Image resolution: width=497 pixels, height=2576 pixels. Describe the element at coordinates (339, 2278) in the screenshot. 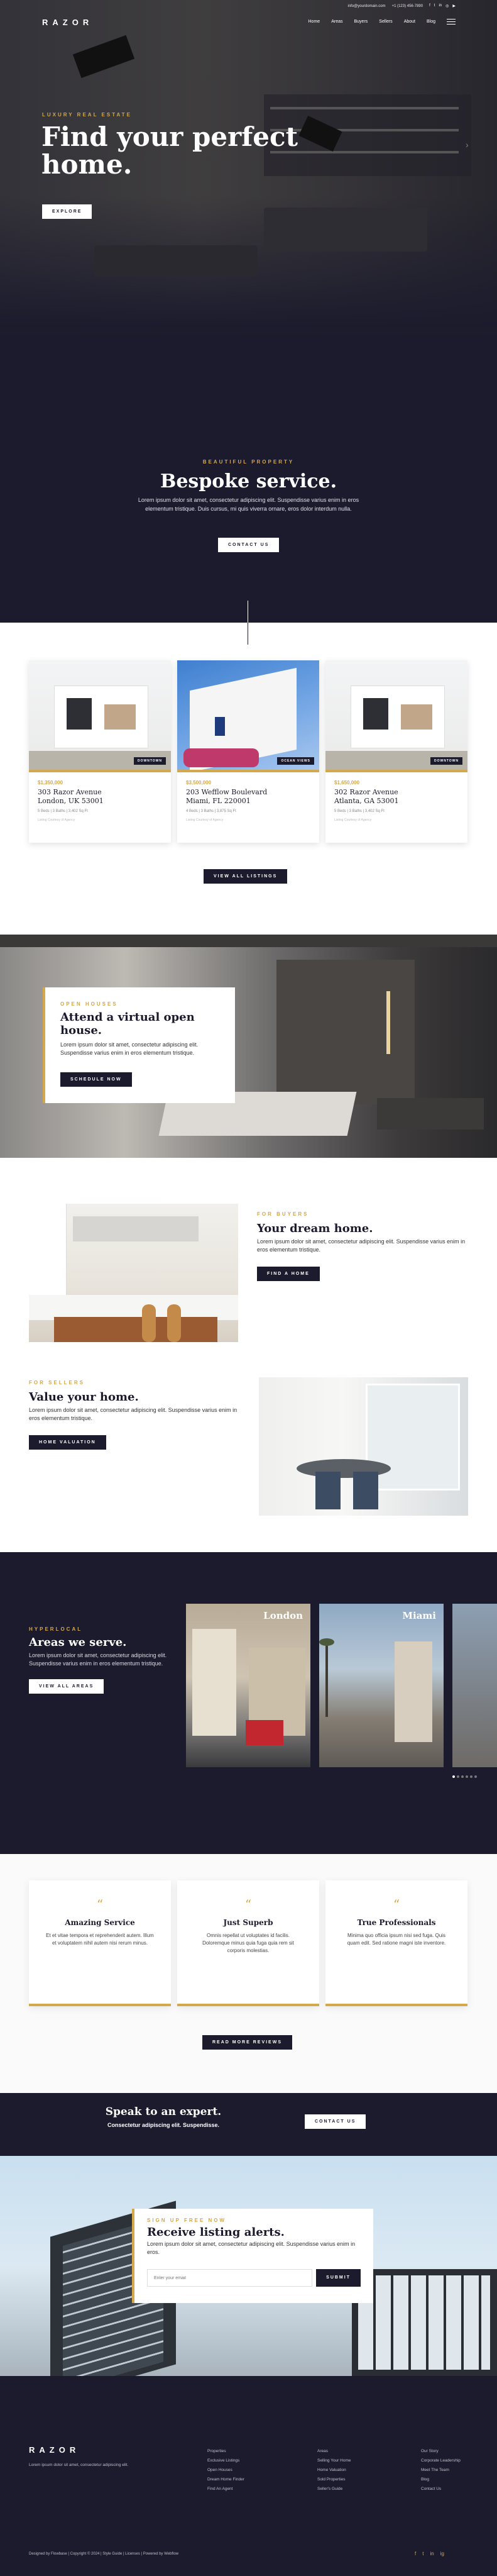

I see `submit-button: SUBMIT` at that location.